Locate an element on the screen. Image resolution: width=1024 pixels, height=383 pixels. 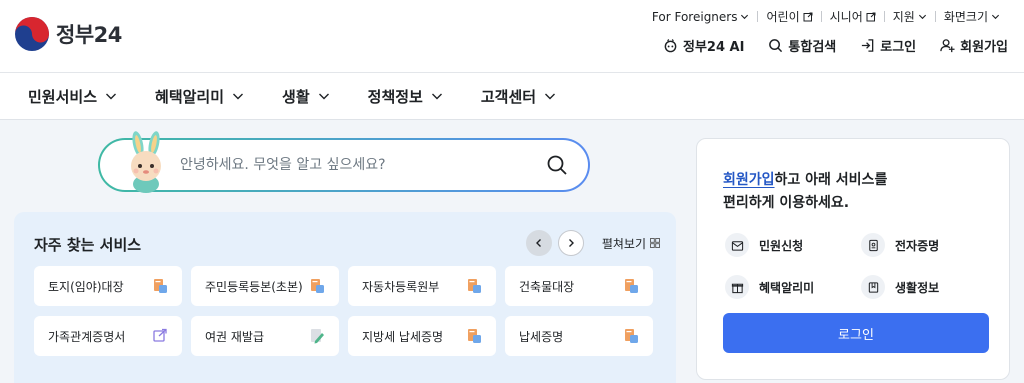
senior-label: 시니어 is located at coordinates (846, 17).